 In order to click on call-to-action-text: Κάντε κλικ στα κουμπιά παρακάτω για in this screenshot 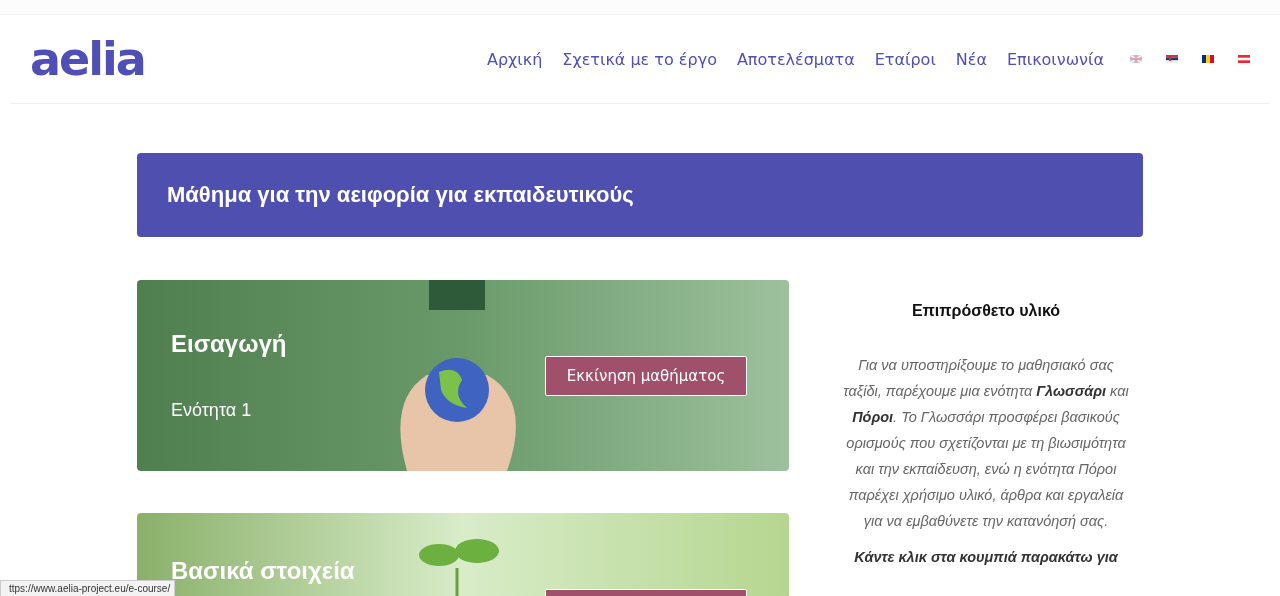, I will do `click(986, 556)`.